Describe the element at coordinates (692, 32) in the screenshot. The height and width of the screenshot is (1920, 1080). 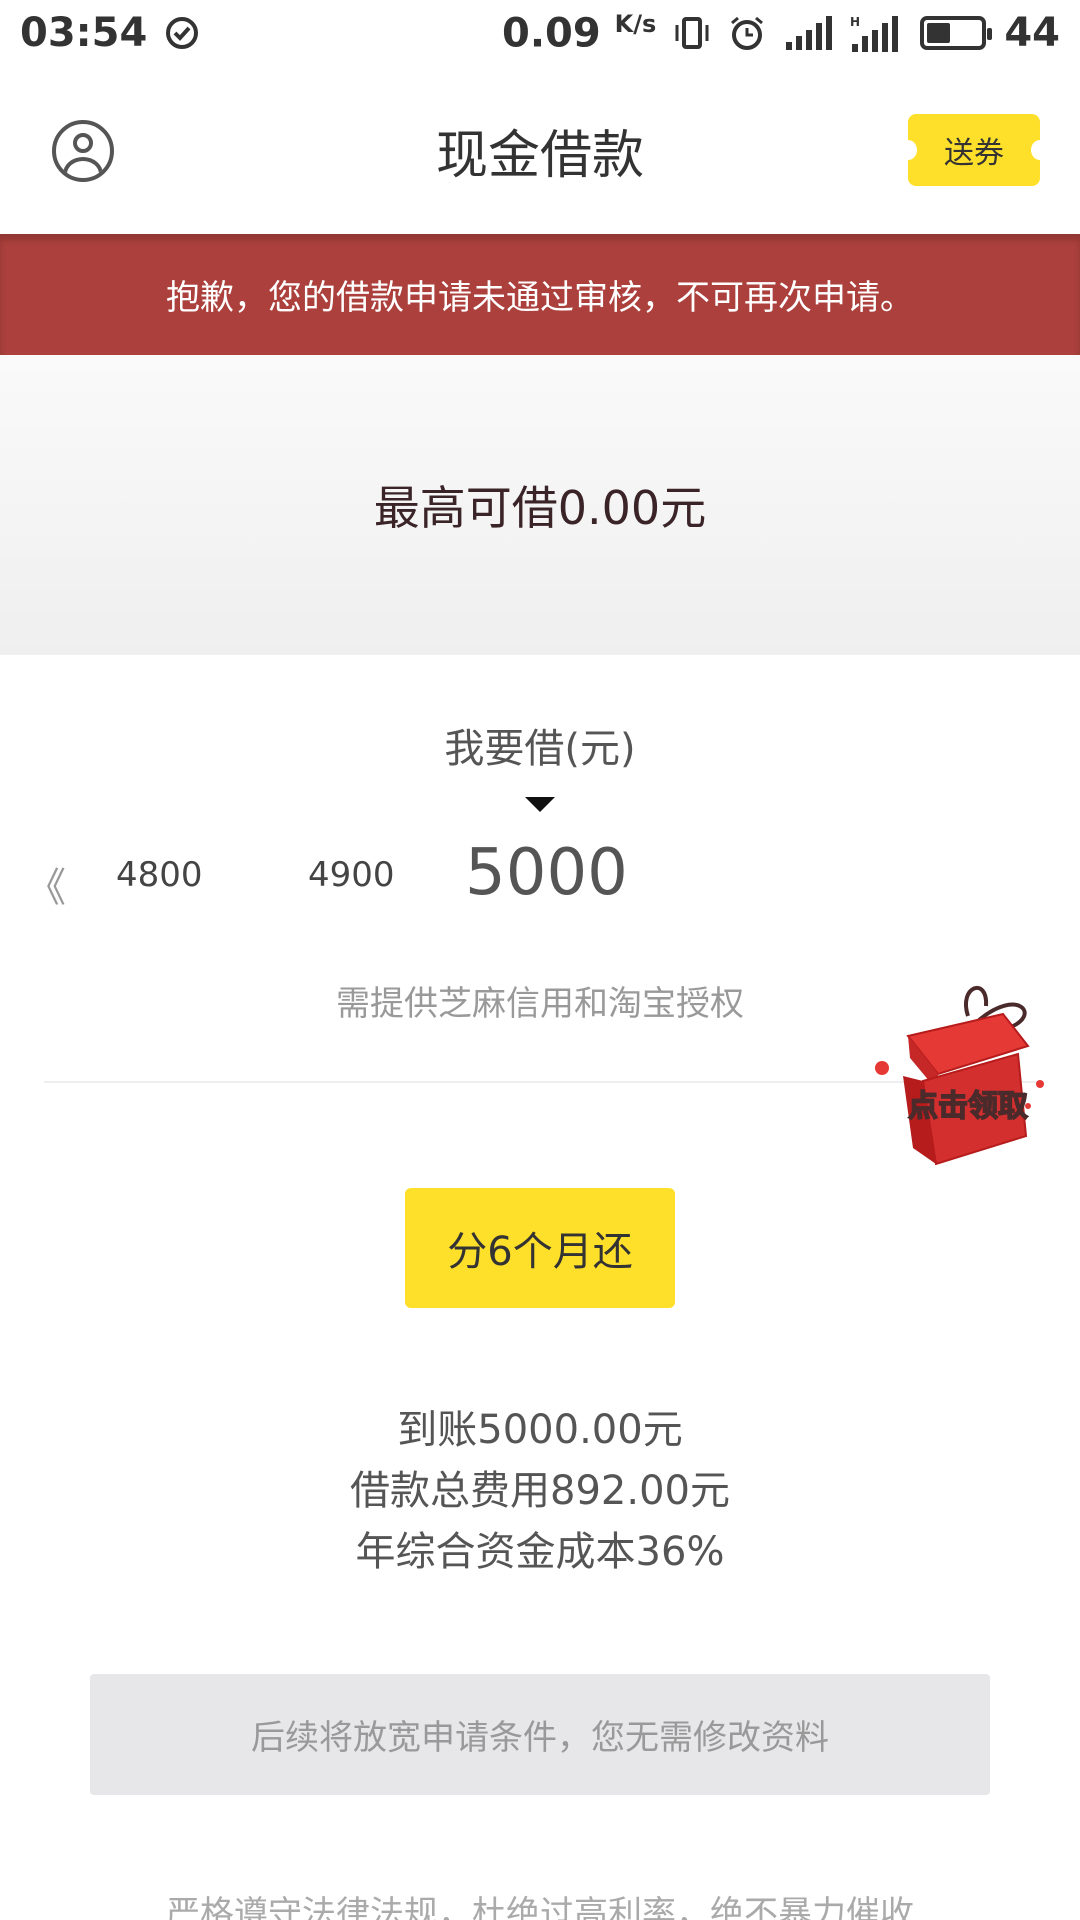
I see `vibrate-icon` at that location.